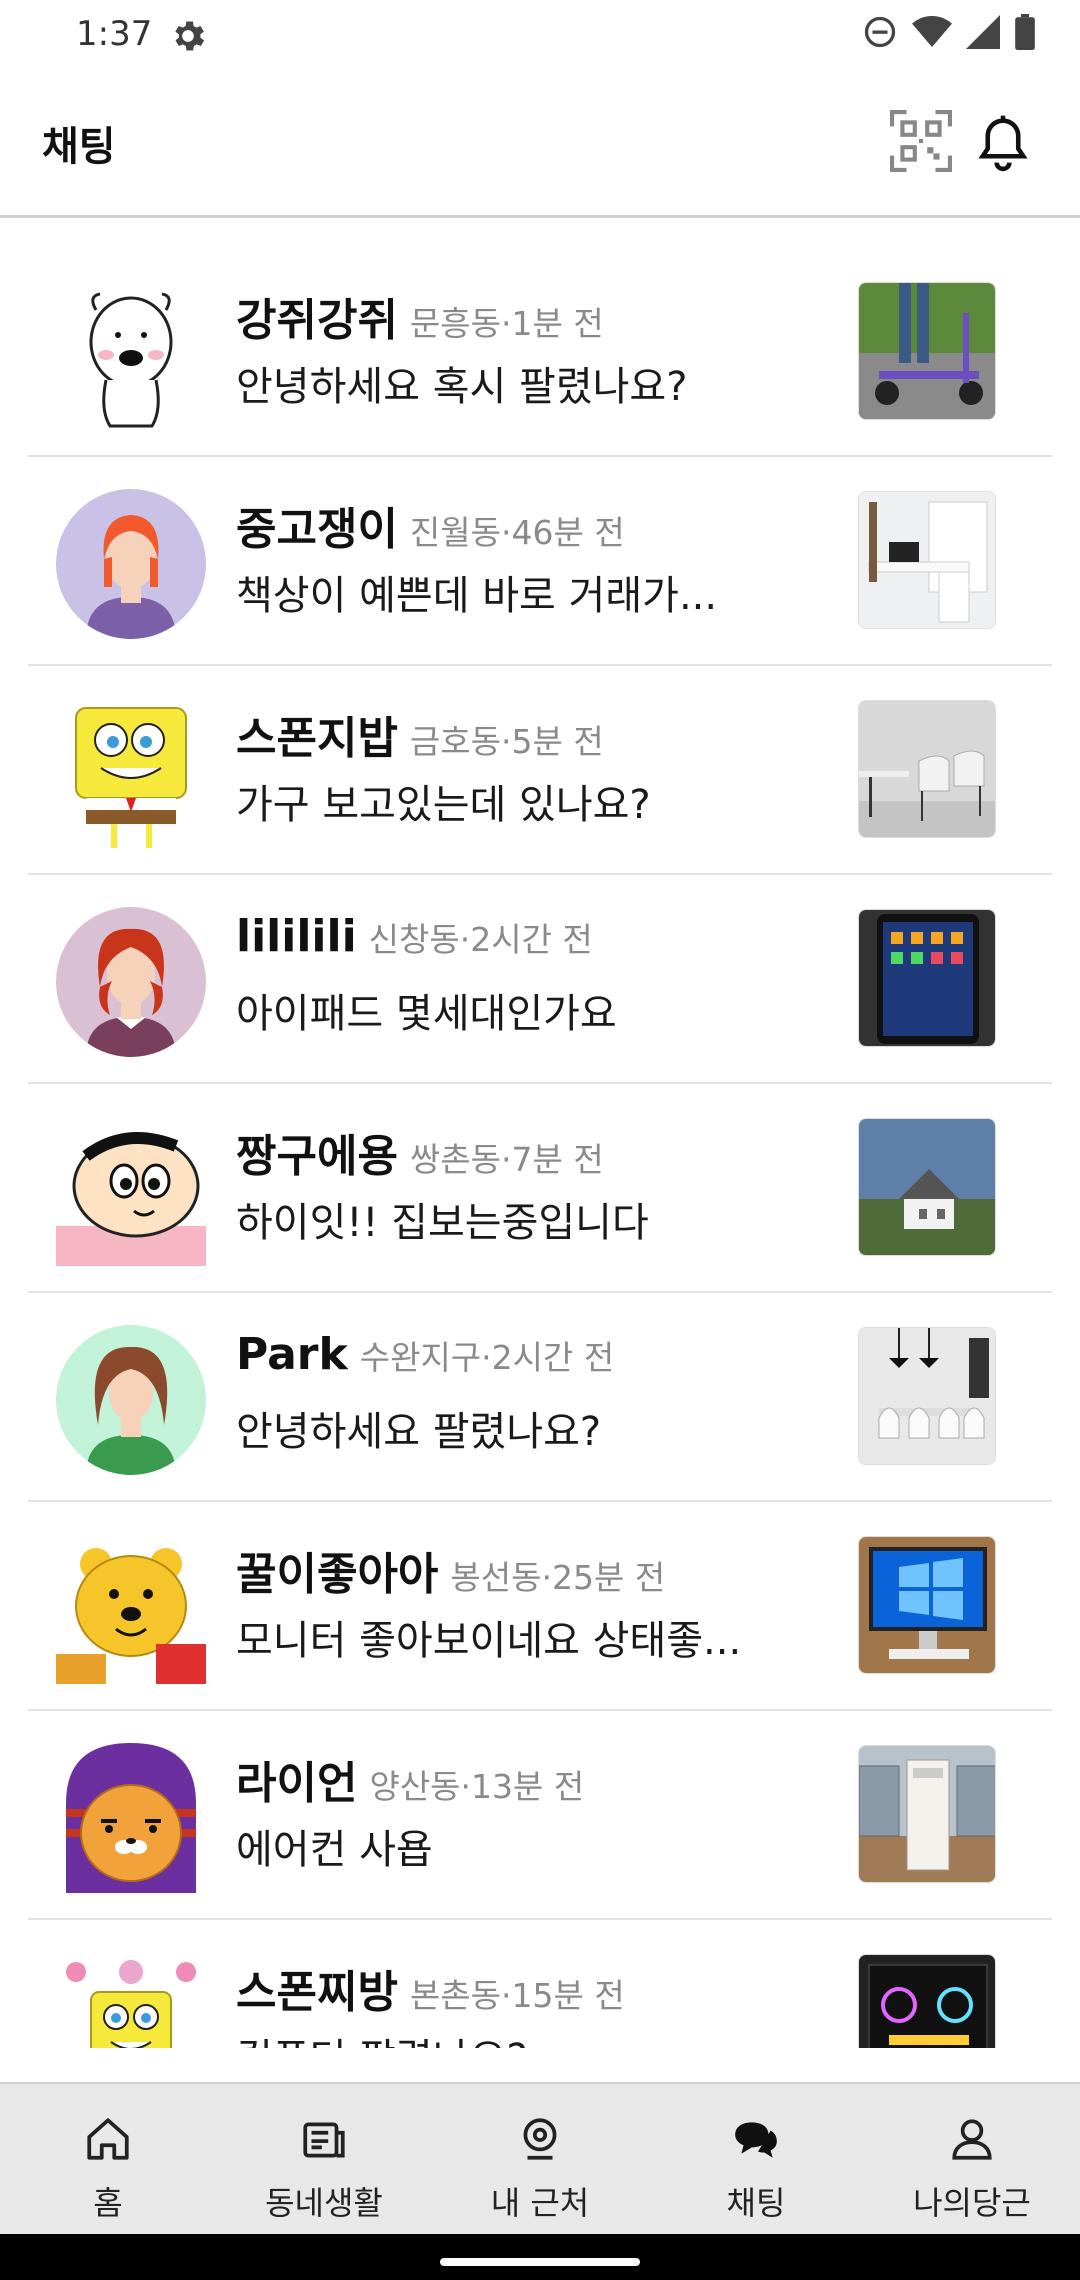 Image resolution: width=1080 pixels, height=2280 pixels. Describe the element at coordinates (317, 1992) in the screenshot. I see `user-name-text: 스폰찌방` at that location.